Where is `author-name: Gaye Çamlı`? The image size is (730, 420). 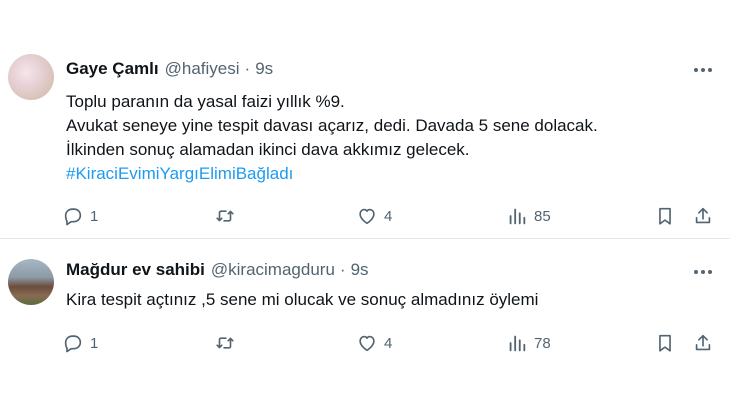 author-name: Gaye Çamlı is located at coordinates (112, 69).